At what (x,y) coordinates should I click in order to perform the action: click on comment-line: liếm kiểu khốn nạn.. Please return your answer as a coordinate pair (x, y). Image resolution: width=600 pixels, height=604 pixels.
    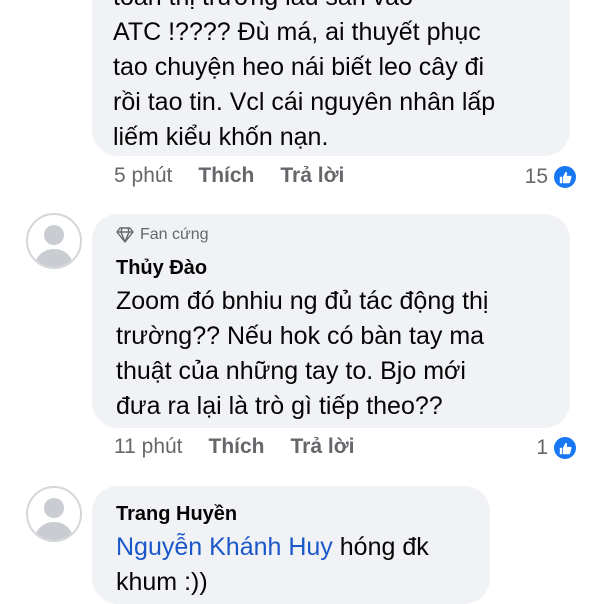
    Looking at the image, I should click on (221, 137).